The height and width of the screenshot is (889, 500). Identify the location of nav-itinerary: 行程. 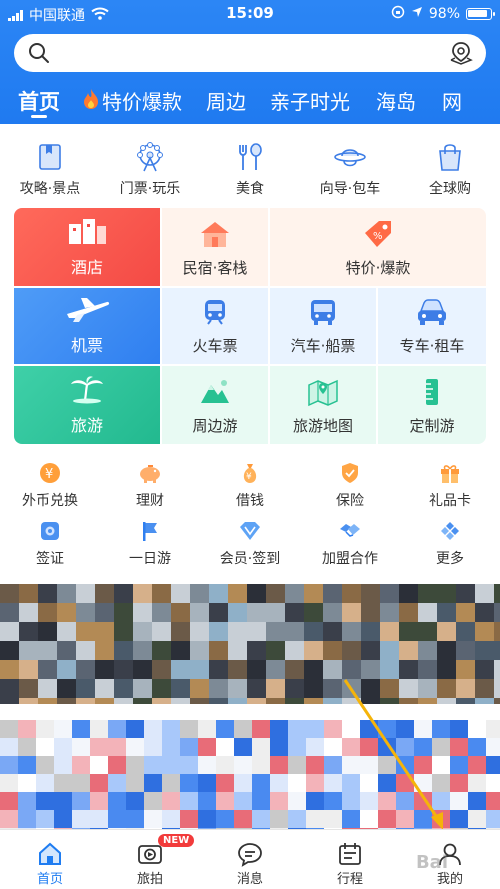
(350, 859).